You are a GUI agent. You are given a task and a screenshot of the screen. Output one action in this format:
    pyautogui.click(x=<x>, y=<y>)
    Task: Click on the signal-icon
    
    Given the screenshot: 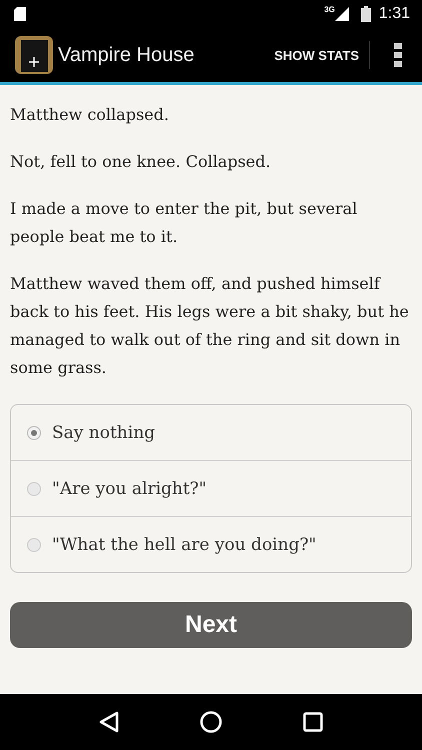 What is the action you would take?
    pyautogui.click(x=341, y=14)
    